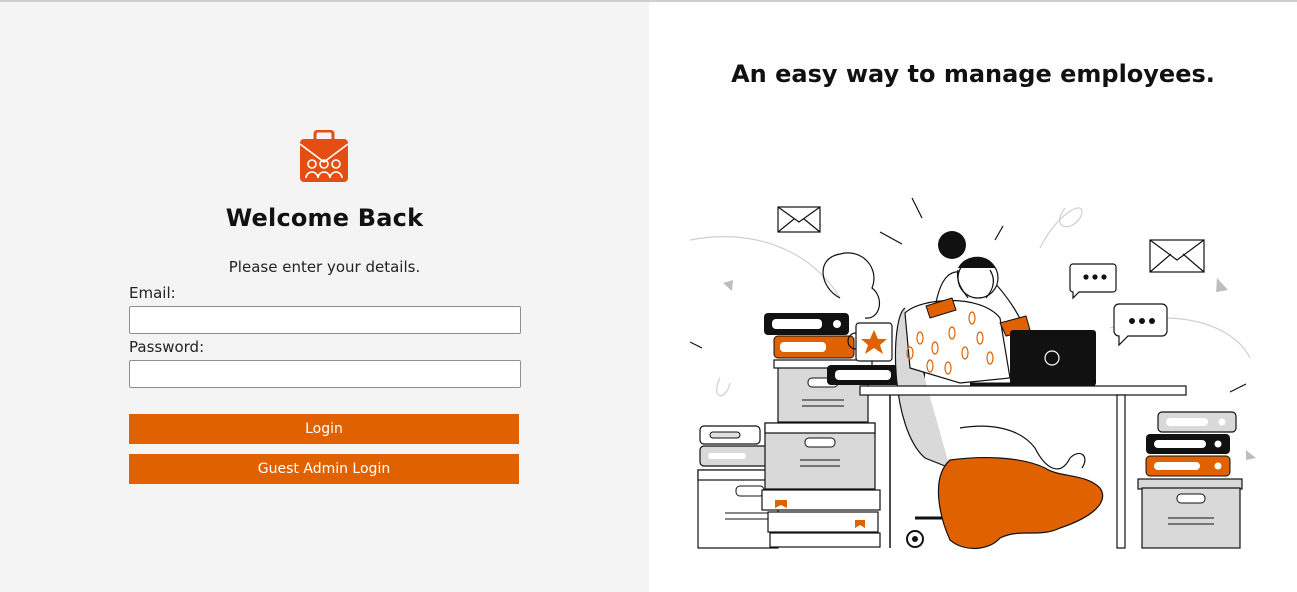 The height and width of the screenshot is (592, 1297). What do you see at coordinates (152, 293) in the screenshot?
I see `email-label: Email:` at bounding box center [152, 293].